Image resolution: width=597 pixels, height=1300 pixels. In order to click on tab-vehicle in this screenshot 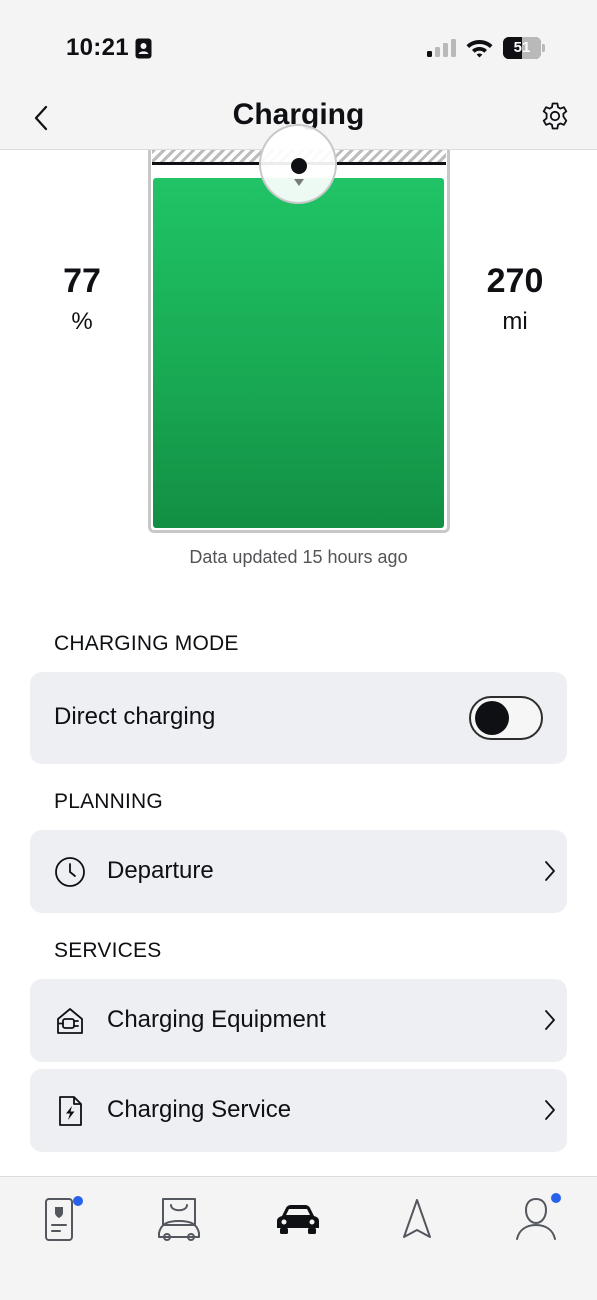, I will do `click(298, 1220)`.